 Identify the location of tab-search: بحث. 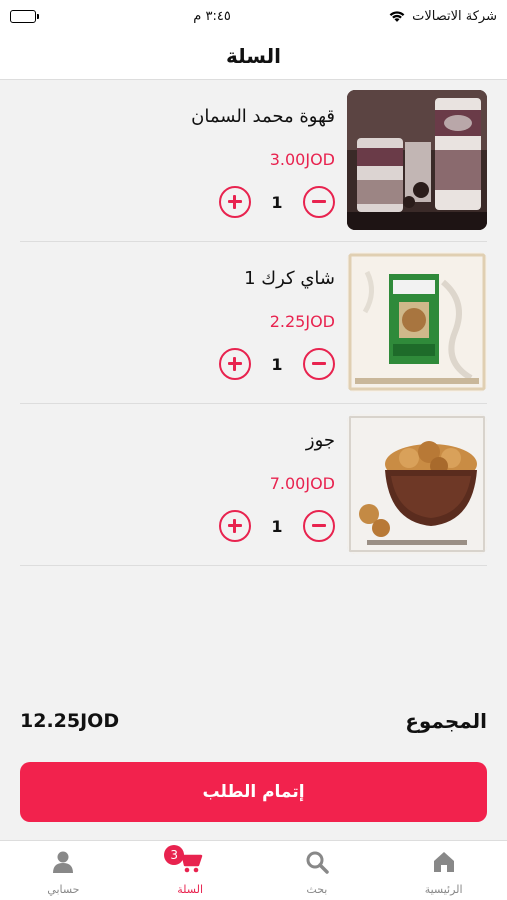
(317, 870).